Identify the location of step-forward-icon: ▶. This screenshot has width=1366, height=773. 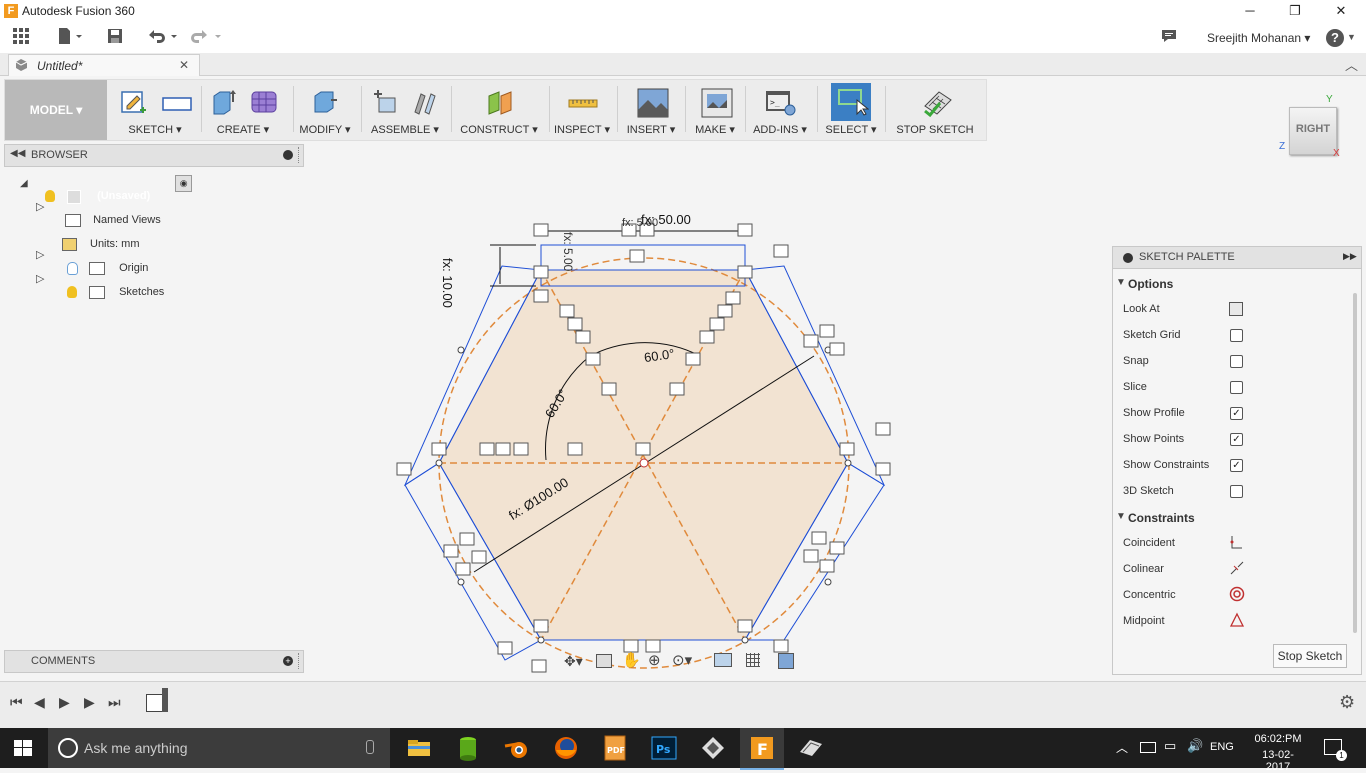
(89, 702).